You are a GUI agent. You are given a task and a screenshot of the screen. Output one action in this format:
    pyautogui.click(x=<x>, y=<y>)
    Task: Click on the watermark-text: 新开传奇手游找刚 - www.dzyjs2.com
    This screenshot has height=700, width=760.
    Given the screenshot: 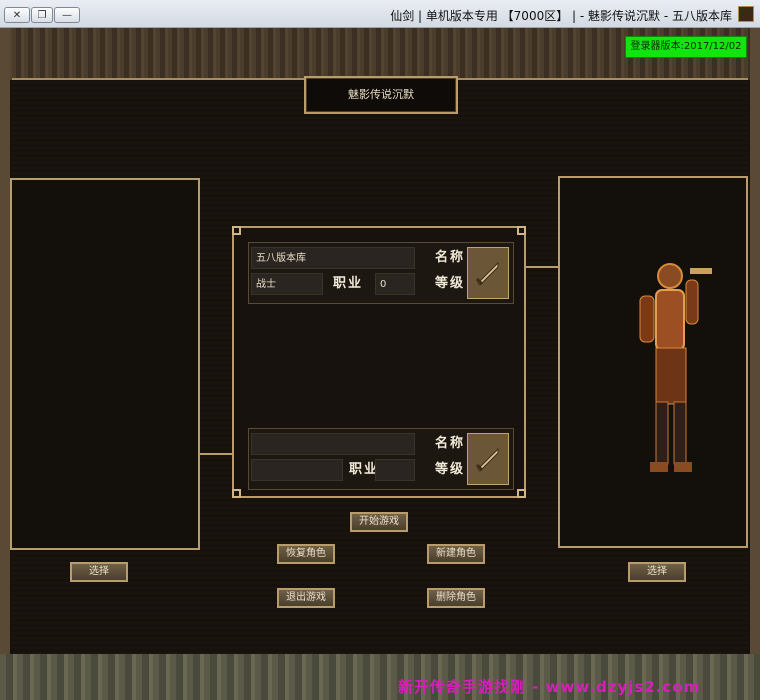 What is the action you would take?
    pyautogui.click(x=549, y=687)
    